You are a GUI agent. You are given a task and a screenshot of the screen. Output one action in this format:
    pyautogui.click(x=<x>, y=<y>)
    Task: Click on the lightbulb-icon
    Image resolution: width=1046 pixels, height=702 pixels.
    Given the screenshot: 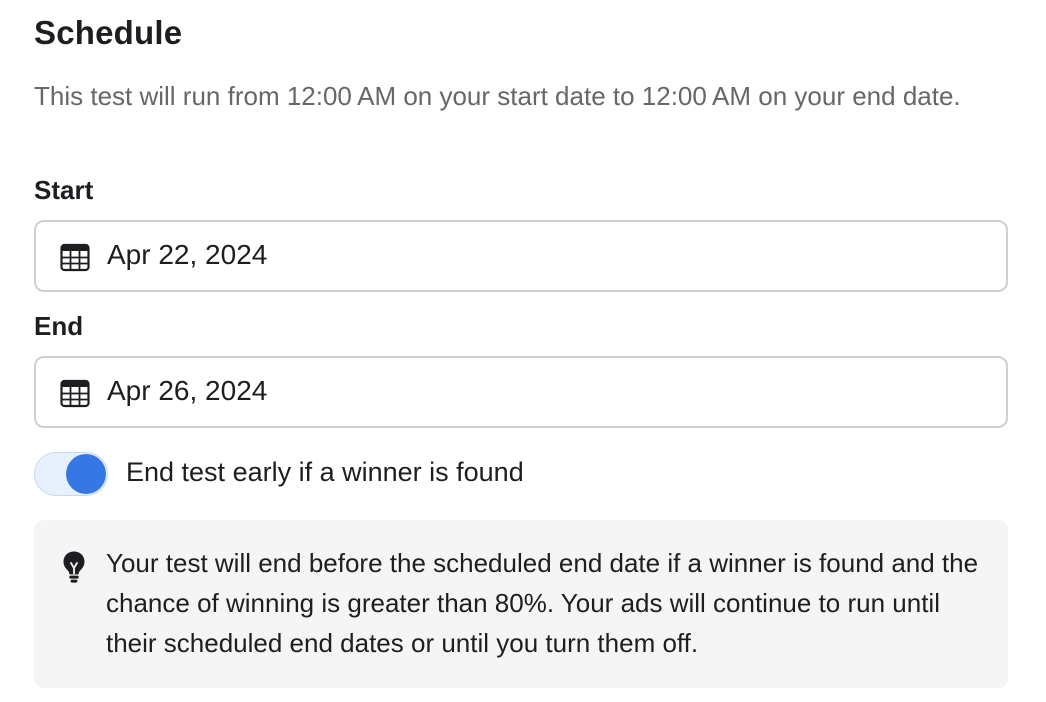 What is the action you would take?
    pyautogui.click(x=74, y=567)
    